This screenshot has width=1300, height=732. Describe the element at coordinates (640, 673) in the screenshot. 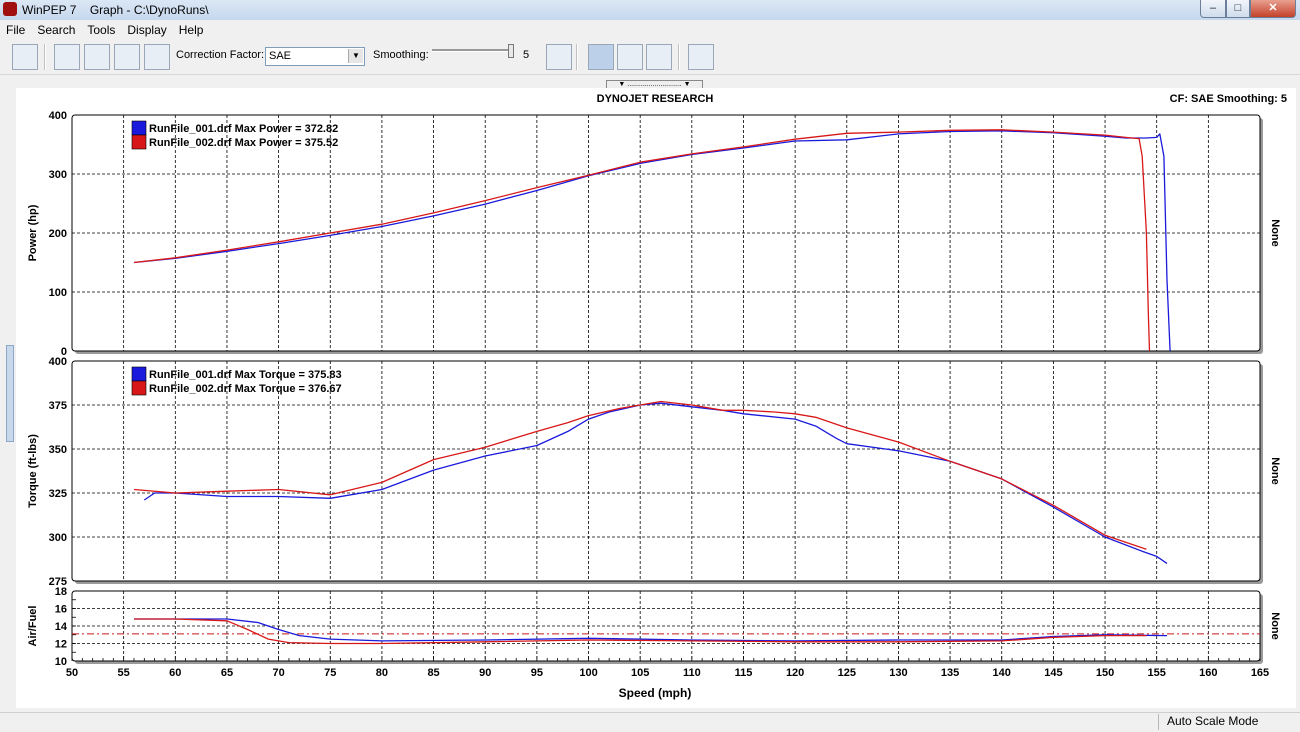

I see `x-tick-label: 105` at that location.